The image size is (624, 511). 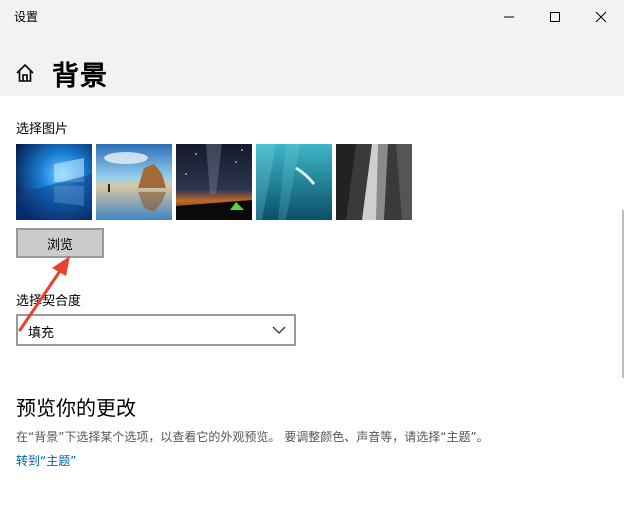 I want to click on preview-heading: 预览你的更改, so click(x=76, y=408).